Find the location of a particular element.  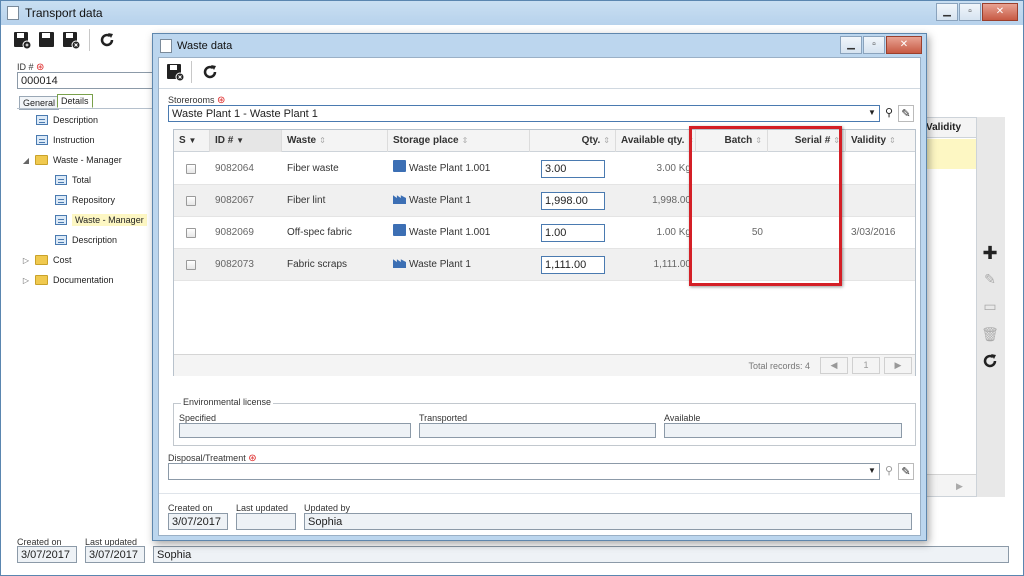

save-button is located at coordinates (47, 40).